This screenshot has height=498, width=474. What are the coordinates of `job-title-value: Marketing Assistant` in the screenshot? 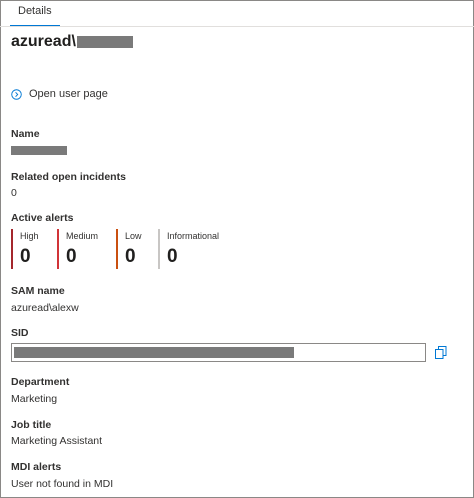 It's located at (57, 441).